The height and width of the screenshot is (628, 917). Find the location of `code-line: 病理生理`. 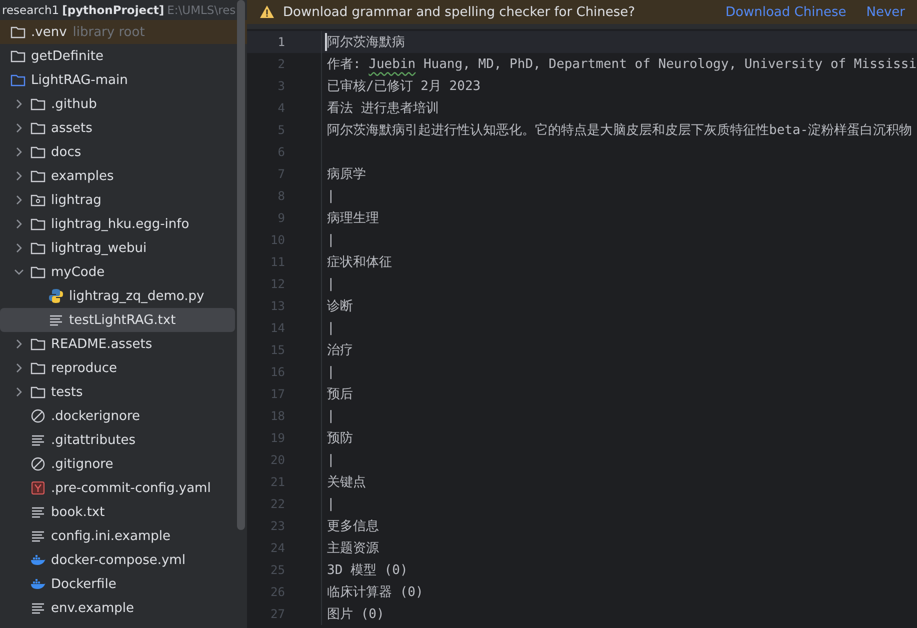

code-line: 病理生理 is located at coordinates (352, 218).